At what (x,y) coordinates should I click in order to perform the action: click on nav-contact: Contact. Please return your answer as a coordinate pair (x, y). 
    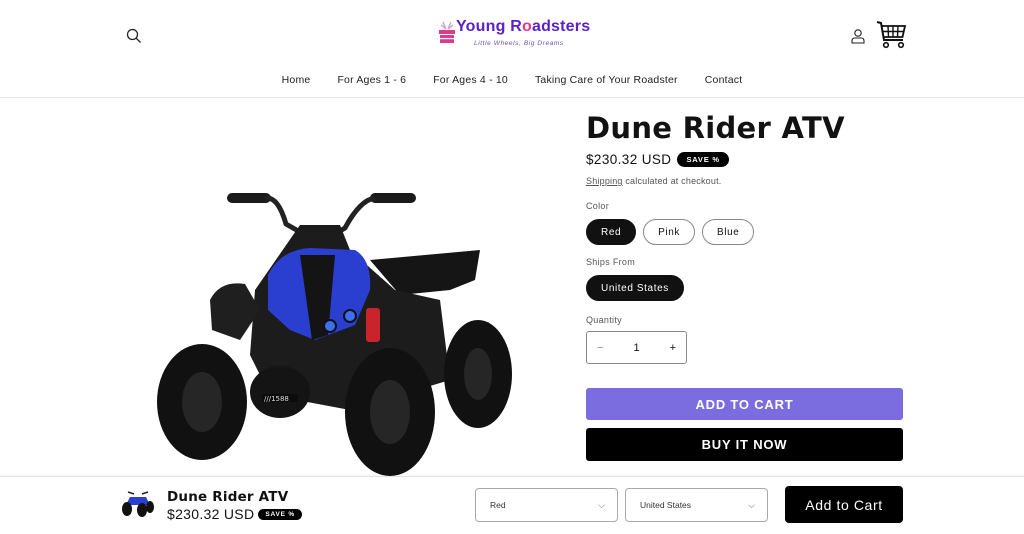
    Looking at the image, I should click on (723, 80).